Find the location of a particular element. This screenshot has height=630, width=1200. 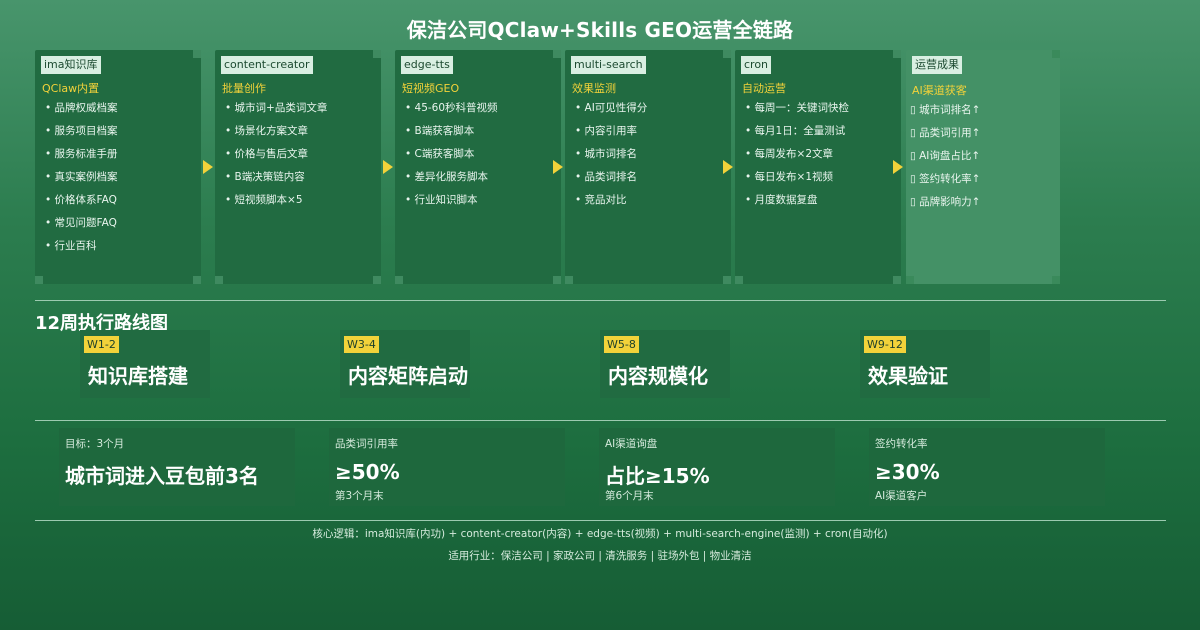

list-item: • 常见问题FAQ is located at coordinates (81, 223).